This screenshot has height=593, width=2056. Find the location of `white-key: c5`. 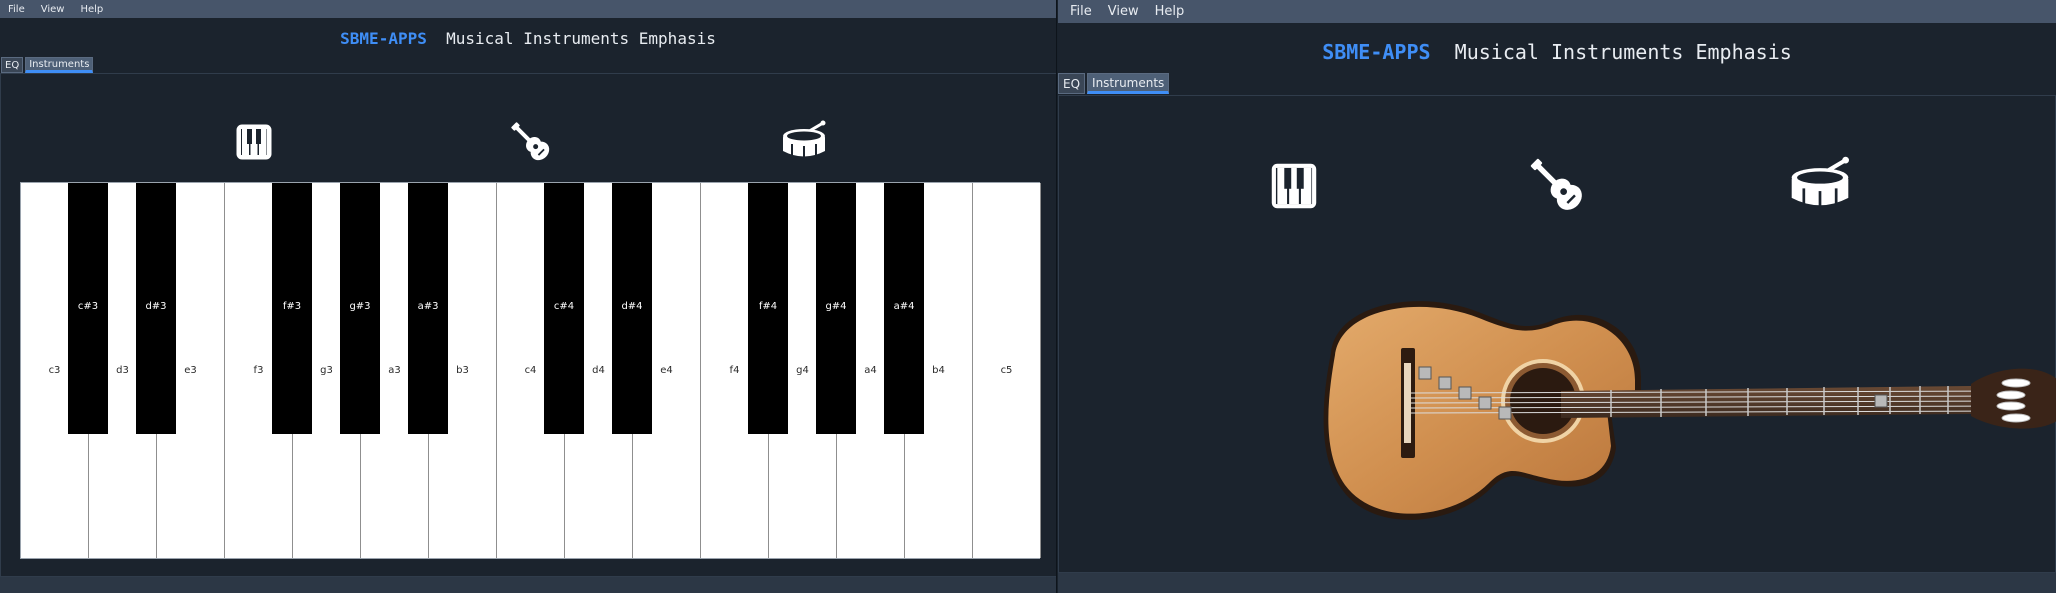

white-key: c5 is located at coordinates (1007, 370).